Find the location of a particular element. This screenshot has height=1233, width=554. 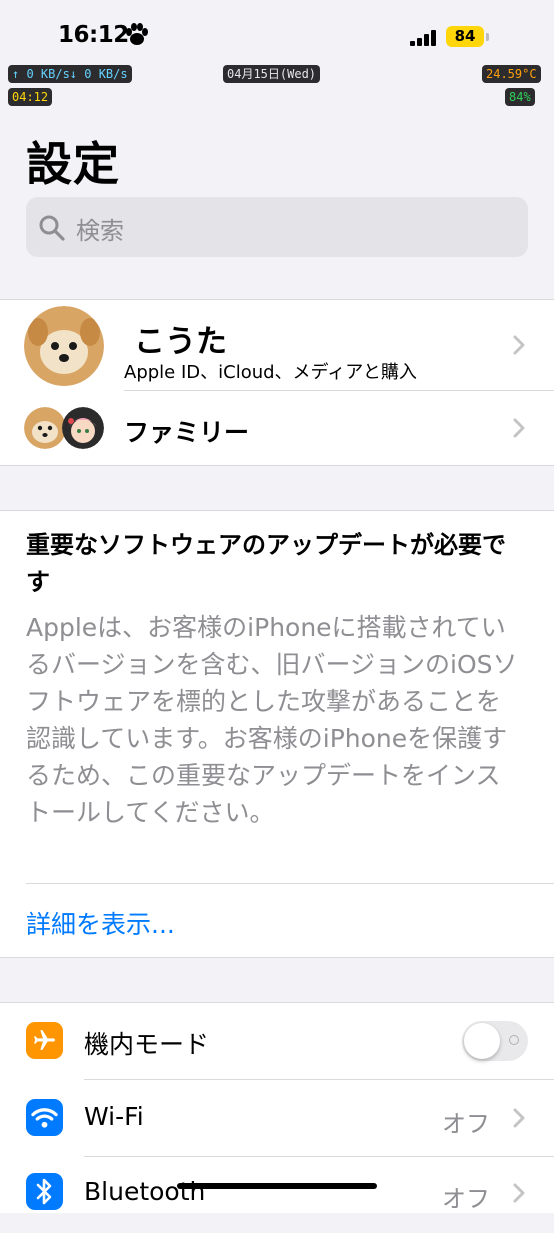

wifi-label: Wi-Fi is located at coordinates (114, 1116).